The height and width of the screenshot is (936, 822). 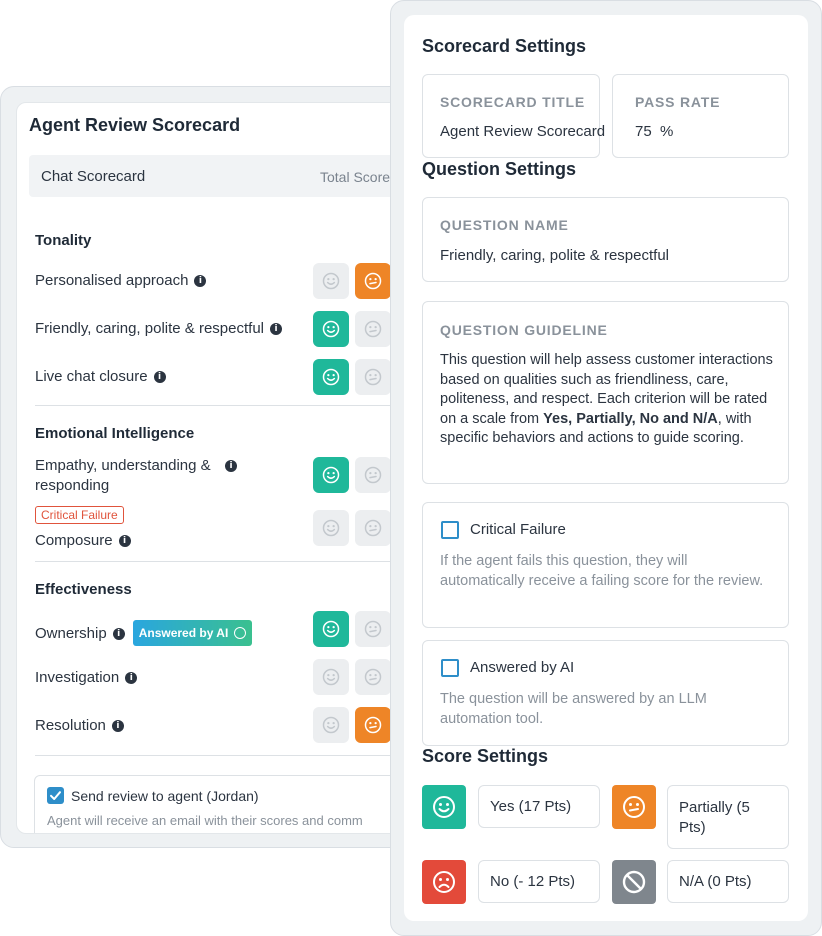 I want to click on answered-by-ai-checkbox, so click(x=450, y=668).